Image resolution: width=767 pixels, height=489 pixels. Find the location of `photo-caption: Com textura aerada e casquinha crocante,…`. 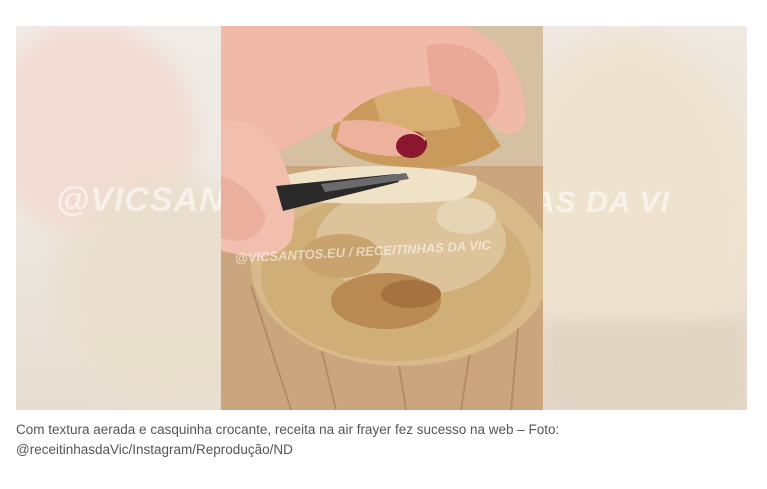

photo-caption: Com textura aerada e casquinha crocante,… is located at coordinates (381, 440).